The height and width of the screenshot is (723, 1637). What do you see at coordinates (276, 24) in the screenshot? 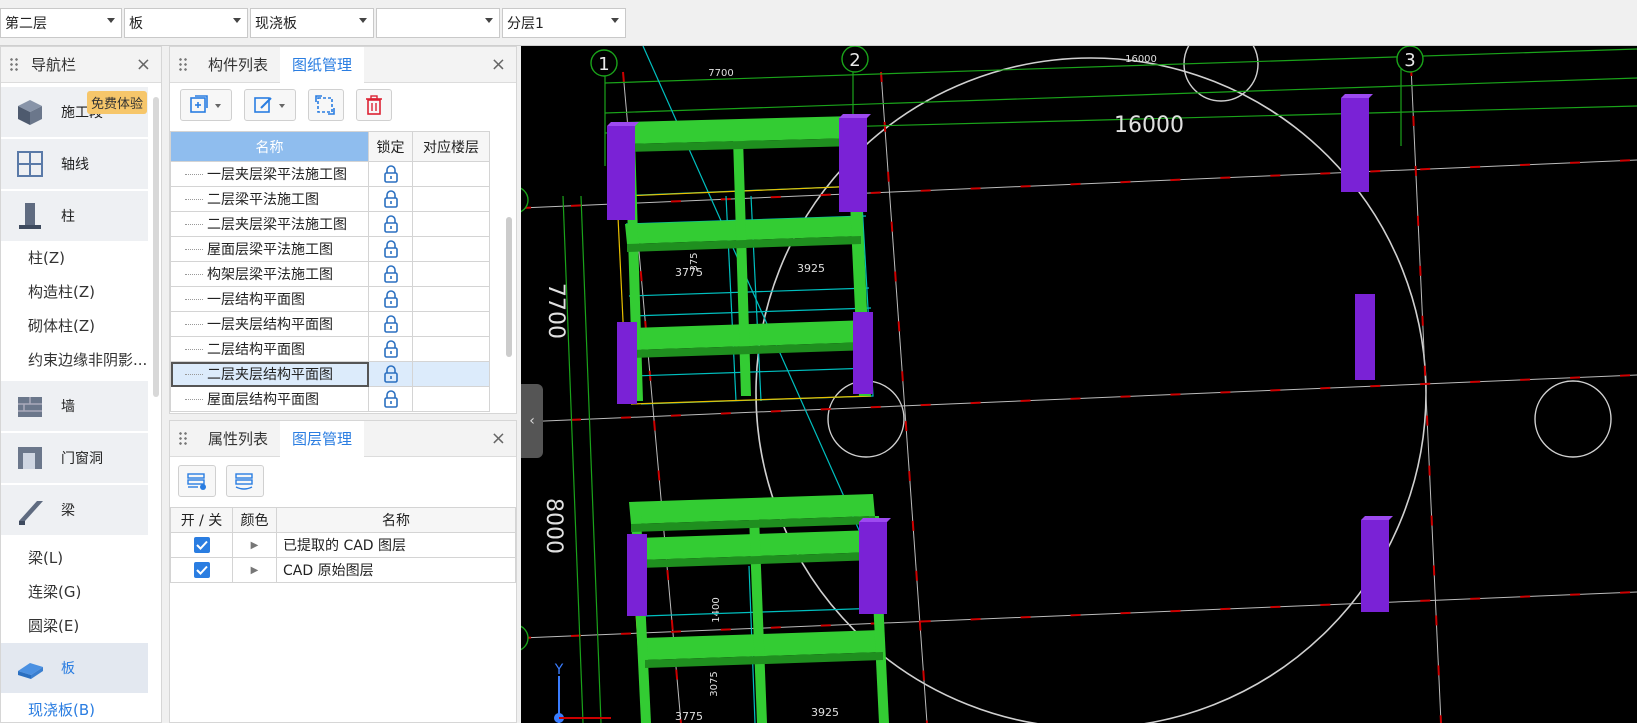
I see `component-type-value: 现浇板` at bounding box center [276, 24].